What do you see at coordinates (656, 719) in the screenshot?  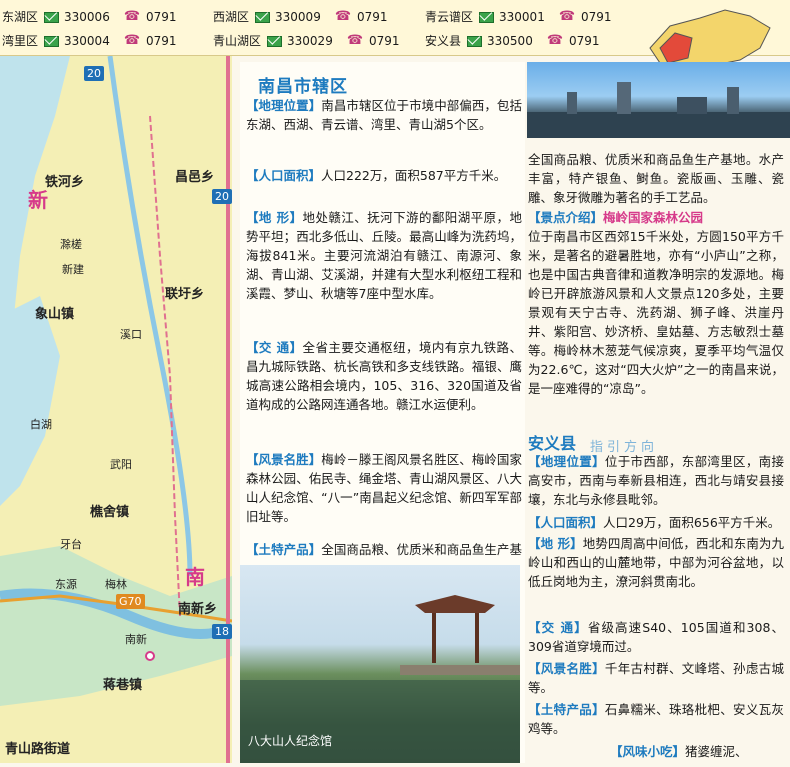 I see `anyi-products: 【土特产品】石鼻糯米、珠珞枇杷、安义瓦灰鸡等。` at bounding box center [656, 719].